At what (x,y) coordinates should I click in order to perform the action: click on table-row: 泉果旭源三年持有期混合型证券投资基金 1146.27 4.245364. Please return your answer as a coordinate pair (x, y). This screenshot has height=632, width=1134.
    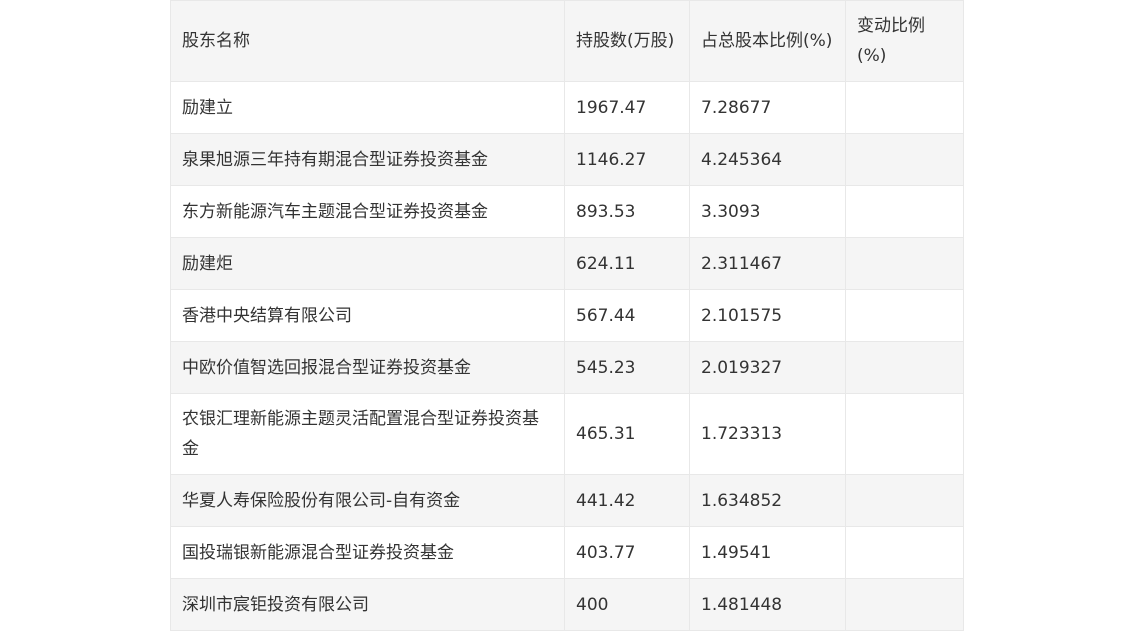
    Looking at the image, I should click on (567, 159).